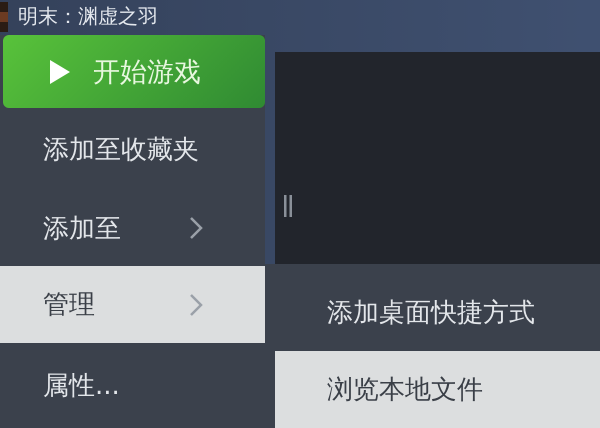 The width and height of the screenshot is (600, 428). What do you see at coordinates (437, 312) in the screenshot?
I see `menu-item: 添加桌面快捷方式` at bounding box center [437, 312].